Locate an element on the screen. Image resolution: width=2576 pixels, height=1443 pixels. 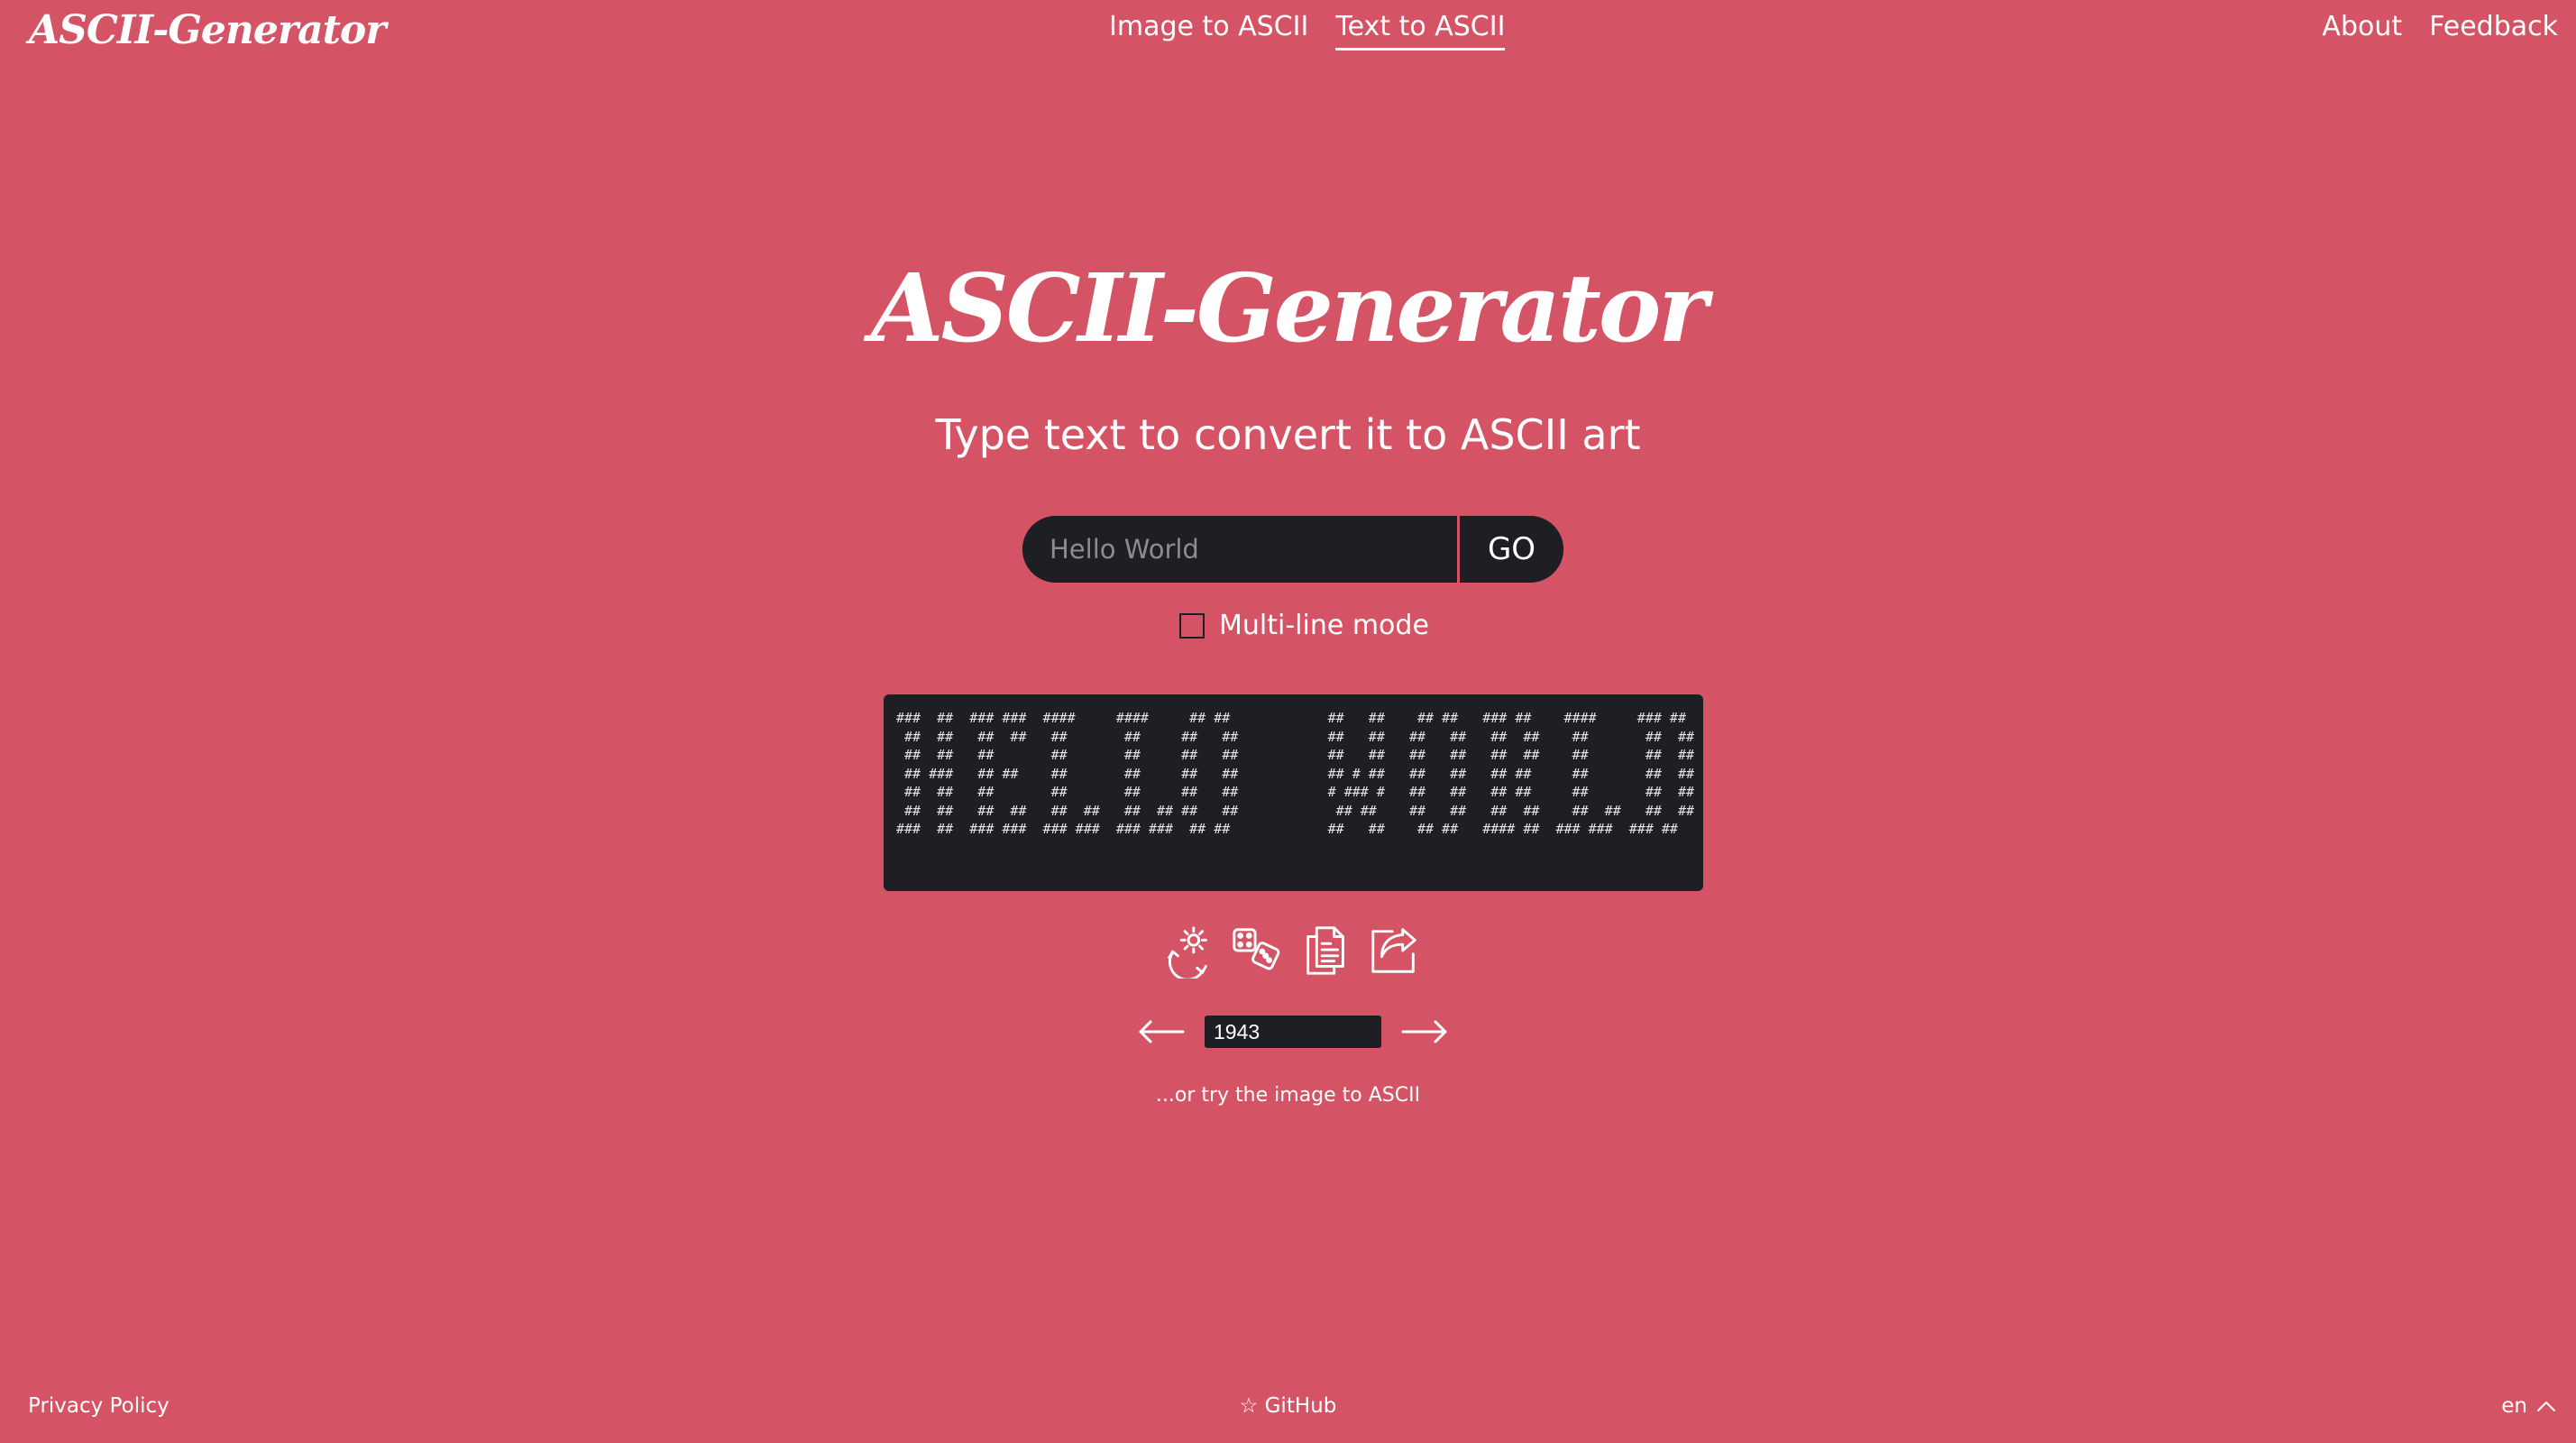
arrow-right-icon is located at coordinates (1424, 1031).